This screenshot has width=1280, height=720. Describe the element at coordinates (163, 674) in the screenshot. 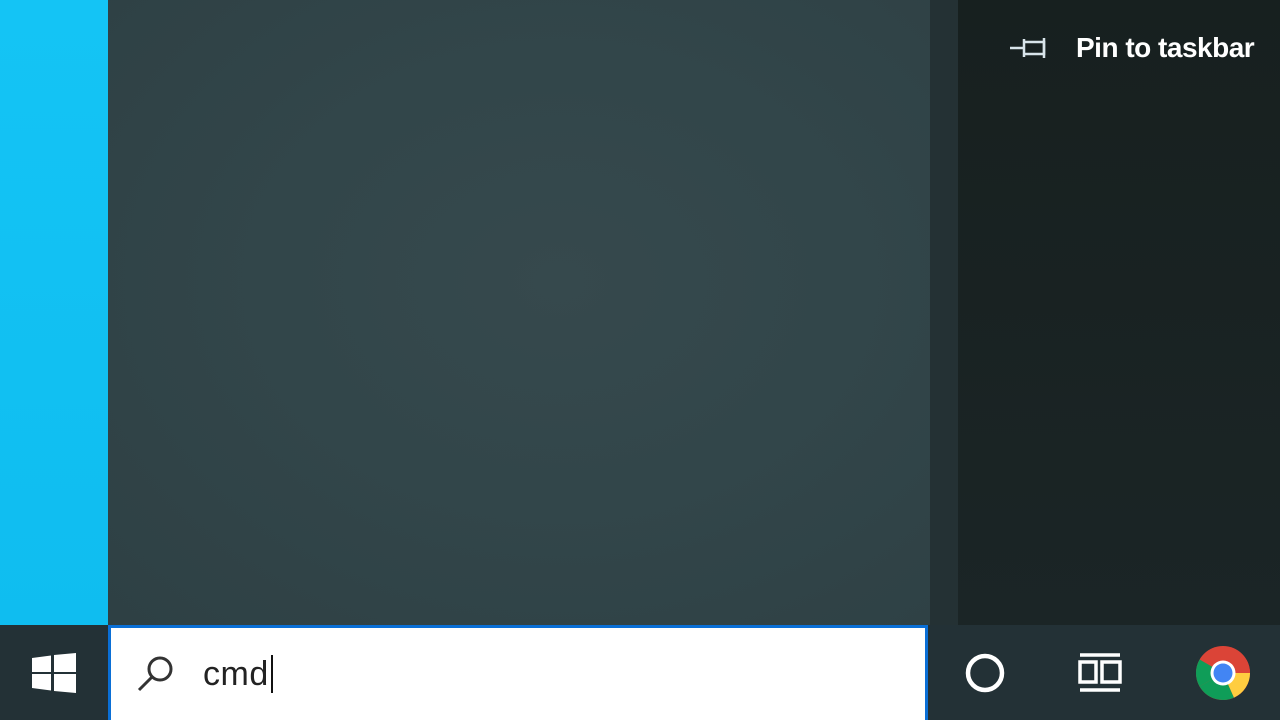

I see `search-icon` at that location.